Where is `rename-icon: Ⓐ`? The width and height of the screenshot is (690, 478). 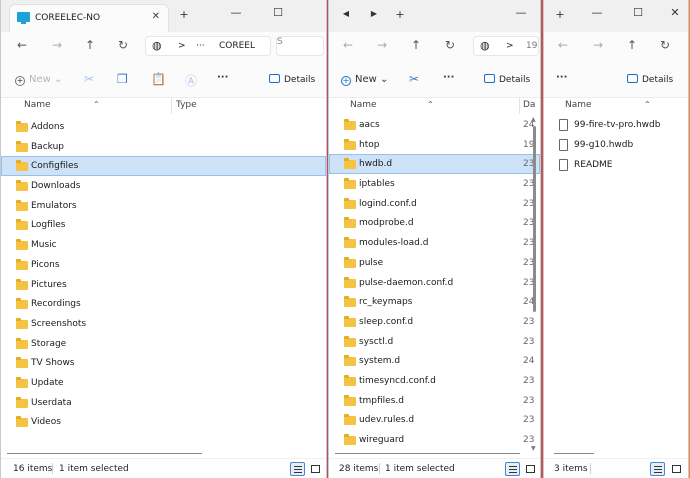 rename-icon: Ⓐ is located at coordinates (191, 80).